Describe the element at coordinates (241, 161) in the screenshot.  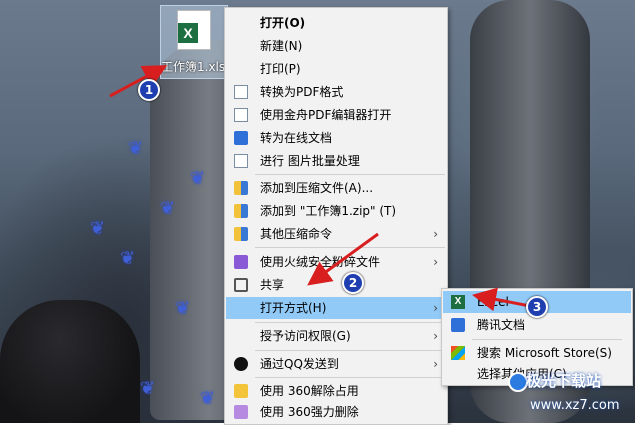
I see `image-batch-icon` at that location.